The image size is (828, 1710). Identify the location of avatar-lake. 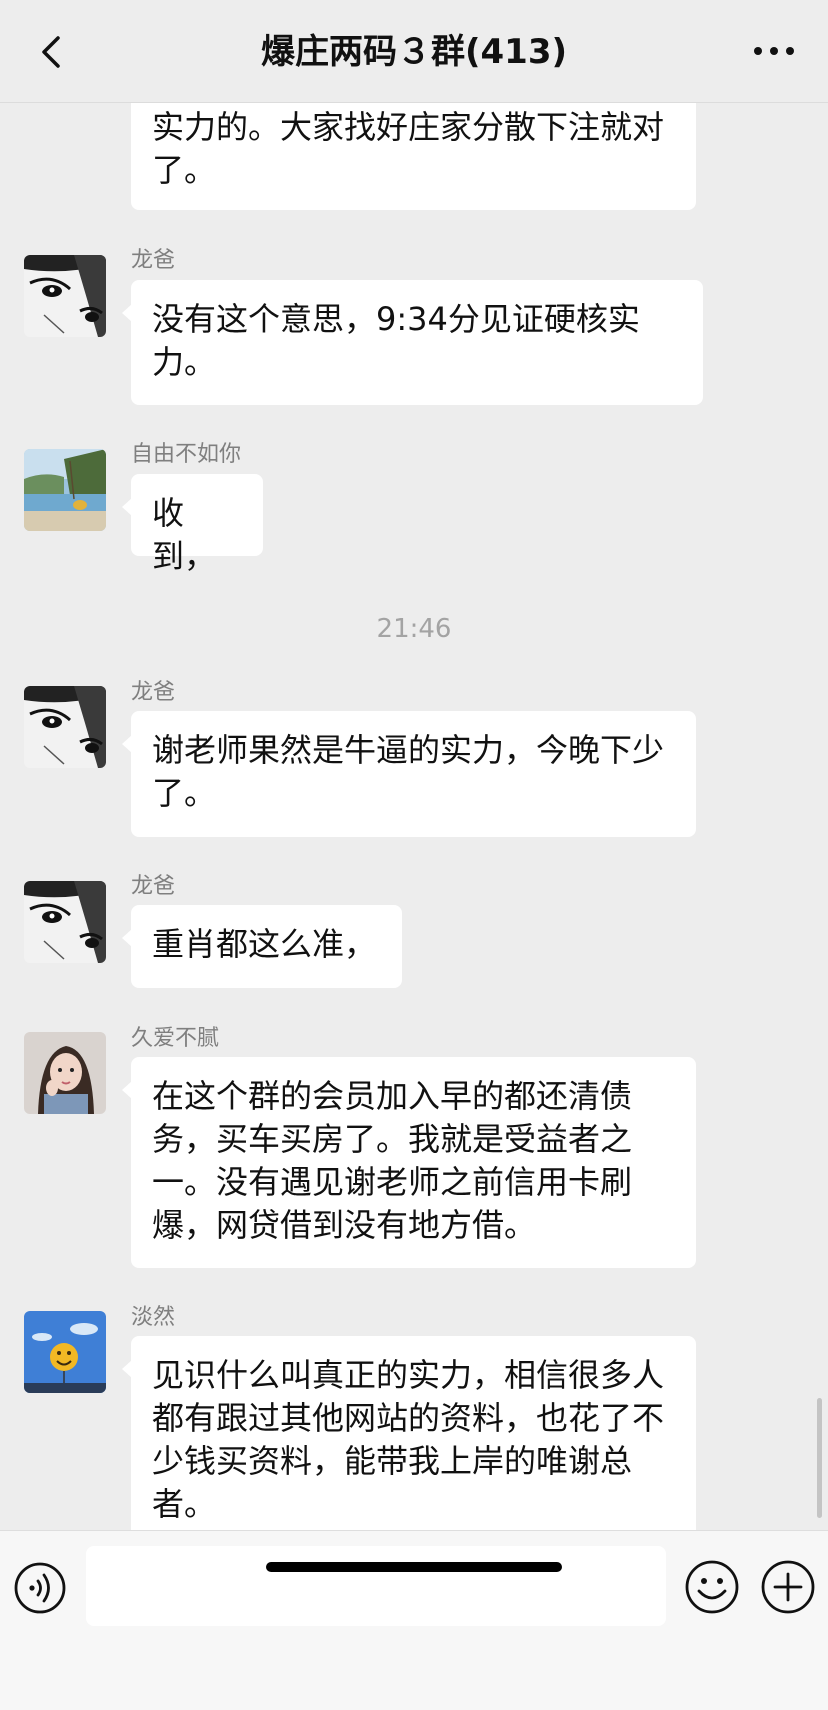
(65, 490).